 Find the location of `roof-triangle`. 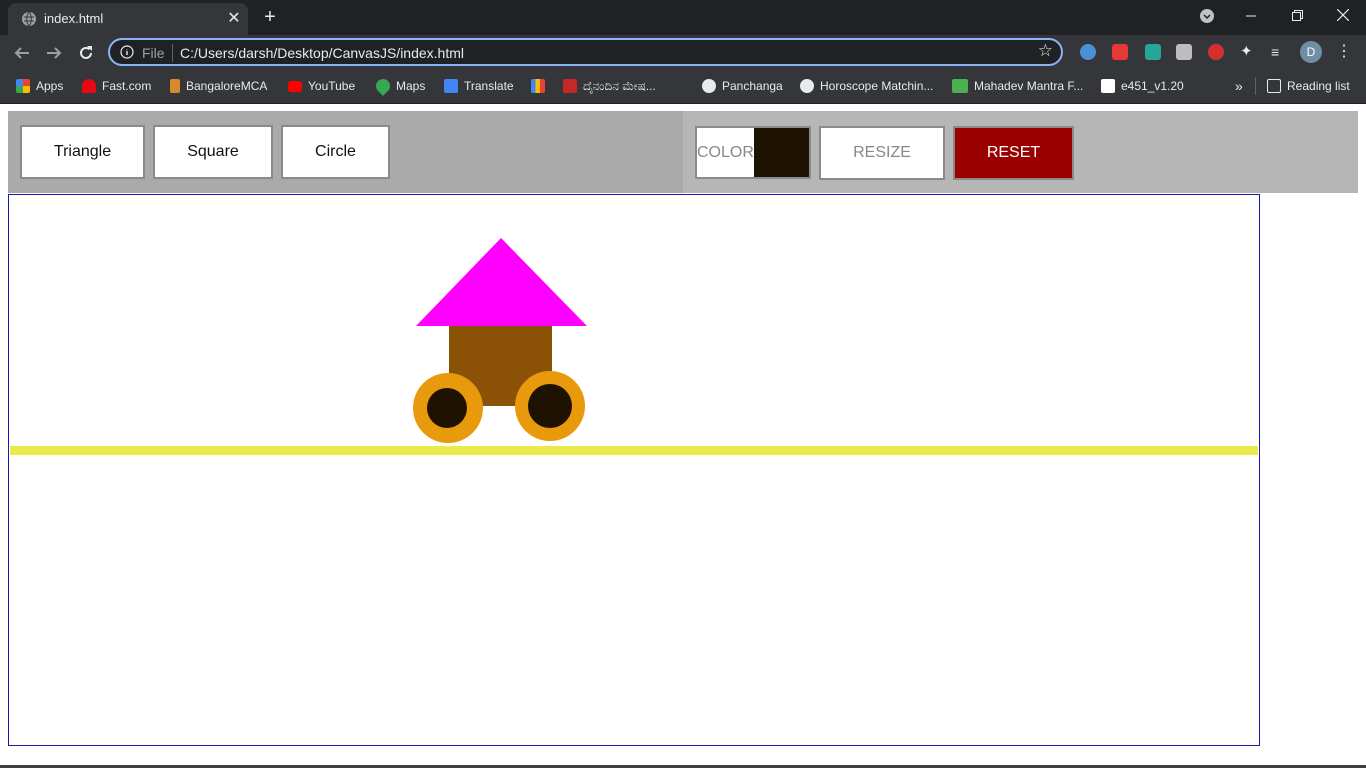

roof-triangle is located at coordinates (501, 282).